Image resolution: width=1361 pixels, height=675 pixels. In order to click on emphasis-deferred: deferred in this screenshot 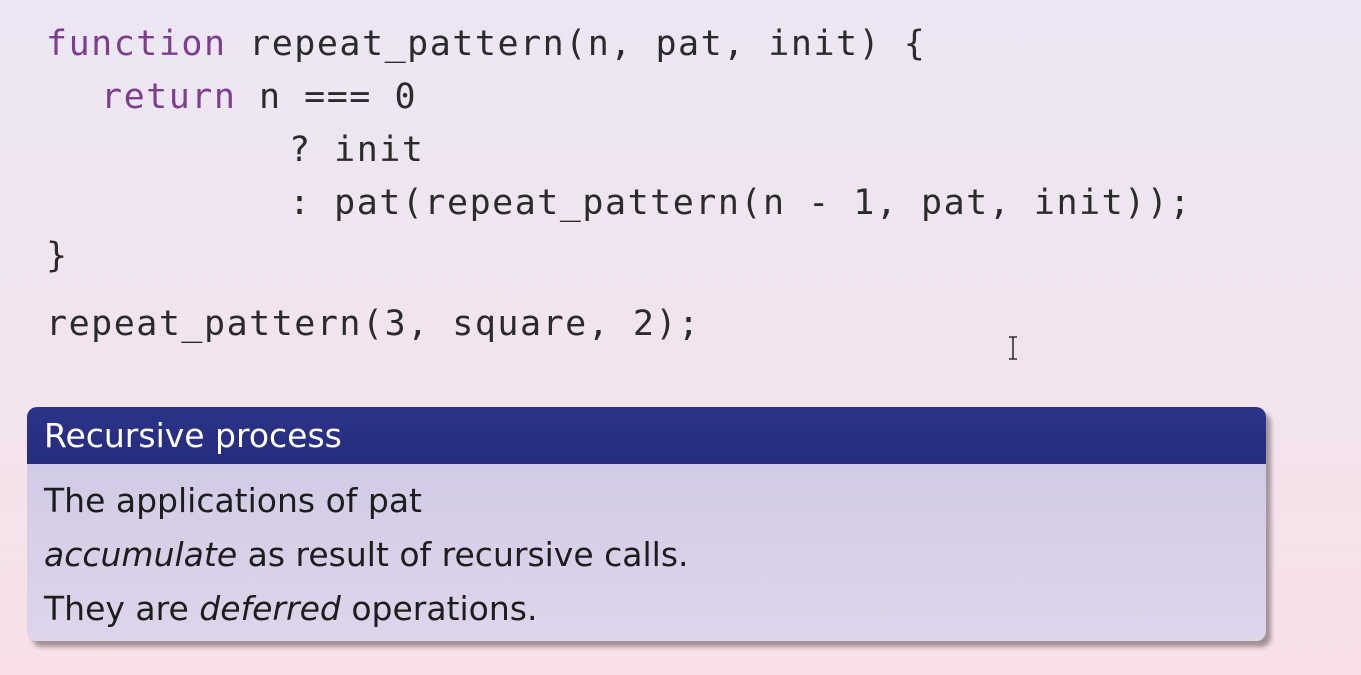, I will do `click(270, 608)`.